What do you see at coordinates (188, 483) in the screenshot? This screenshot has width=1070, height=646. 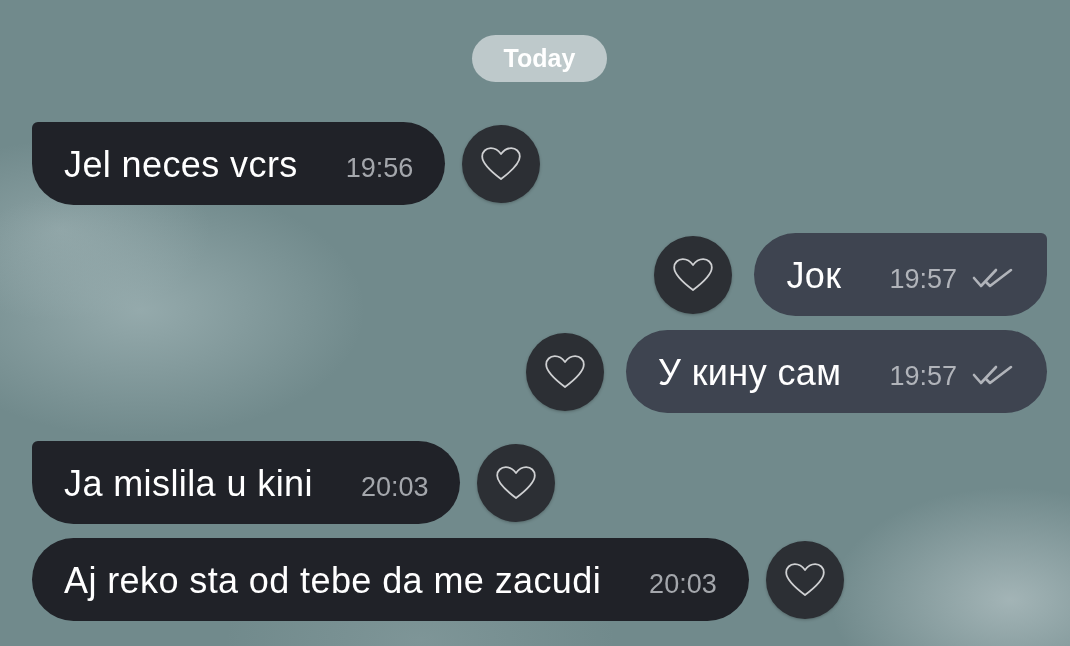 I see `message-text: Ja mislila u kini` at bounding box center [188, 483].